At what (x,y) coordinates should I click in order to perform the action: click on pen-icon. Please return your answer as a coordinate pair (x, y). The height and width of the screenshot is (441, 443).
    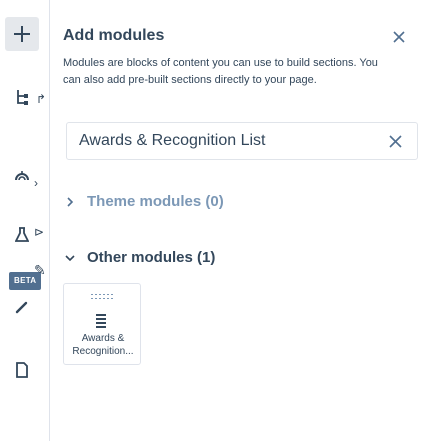
    Looking at the image, I should click on (21, 307).